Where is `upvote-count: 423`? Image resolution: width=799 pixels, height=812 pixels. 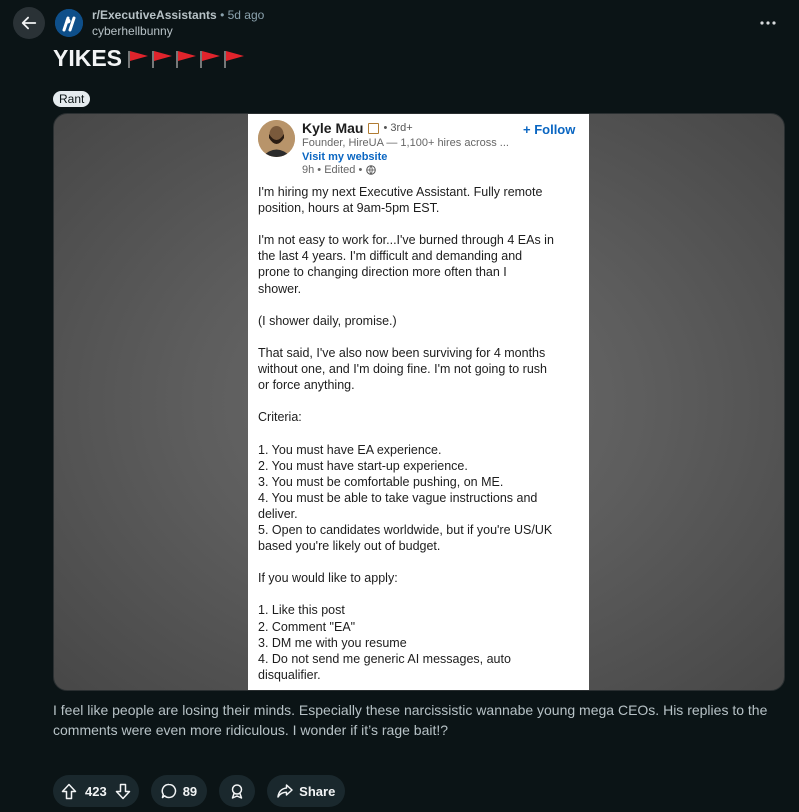
upvote-count: 423 is located at coordinates (96, 791).